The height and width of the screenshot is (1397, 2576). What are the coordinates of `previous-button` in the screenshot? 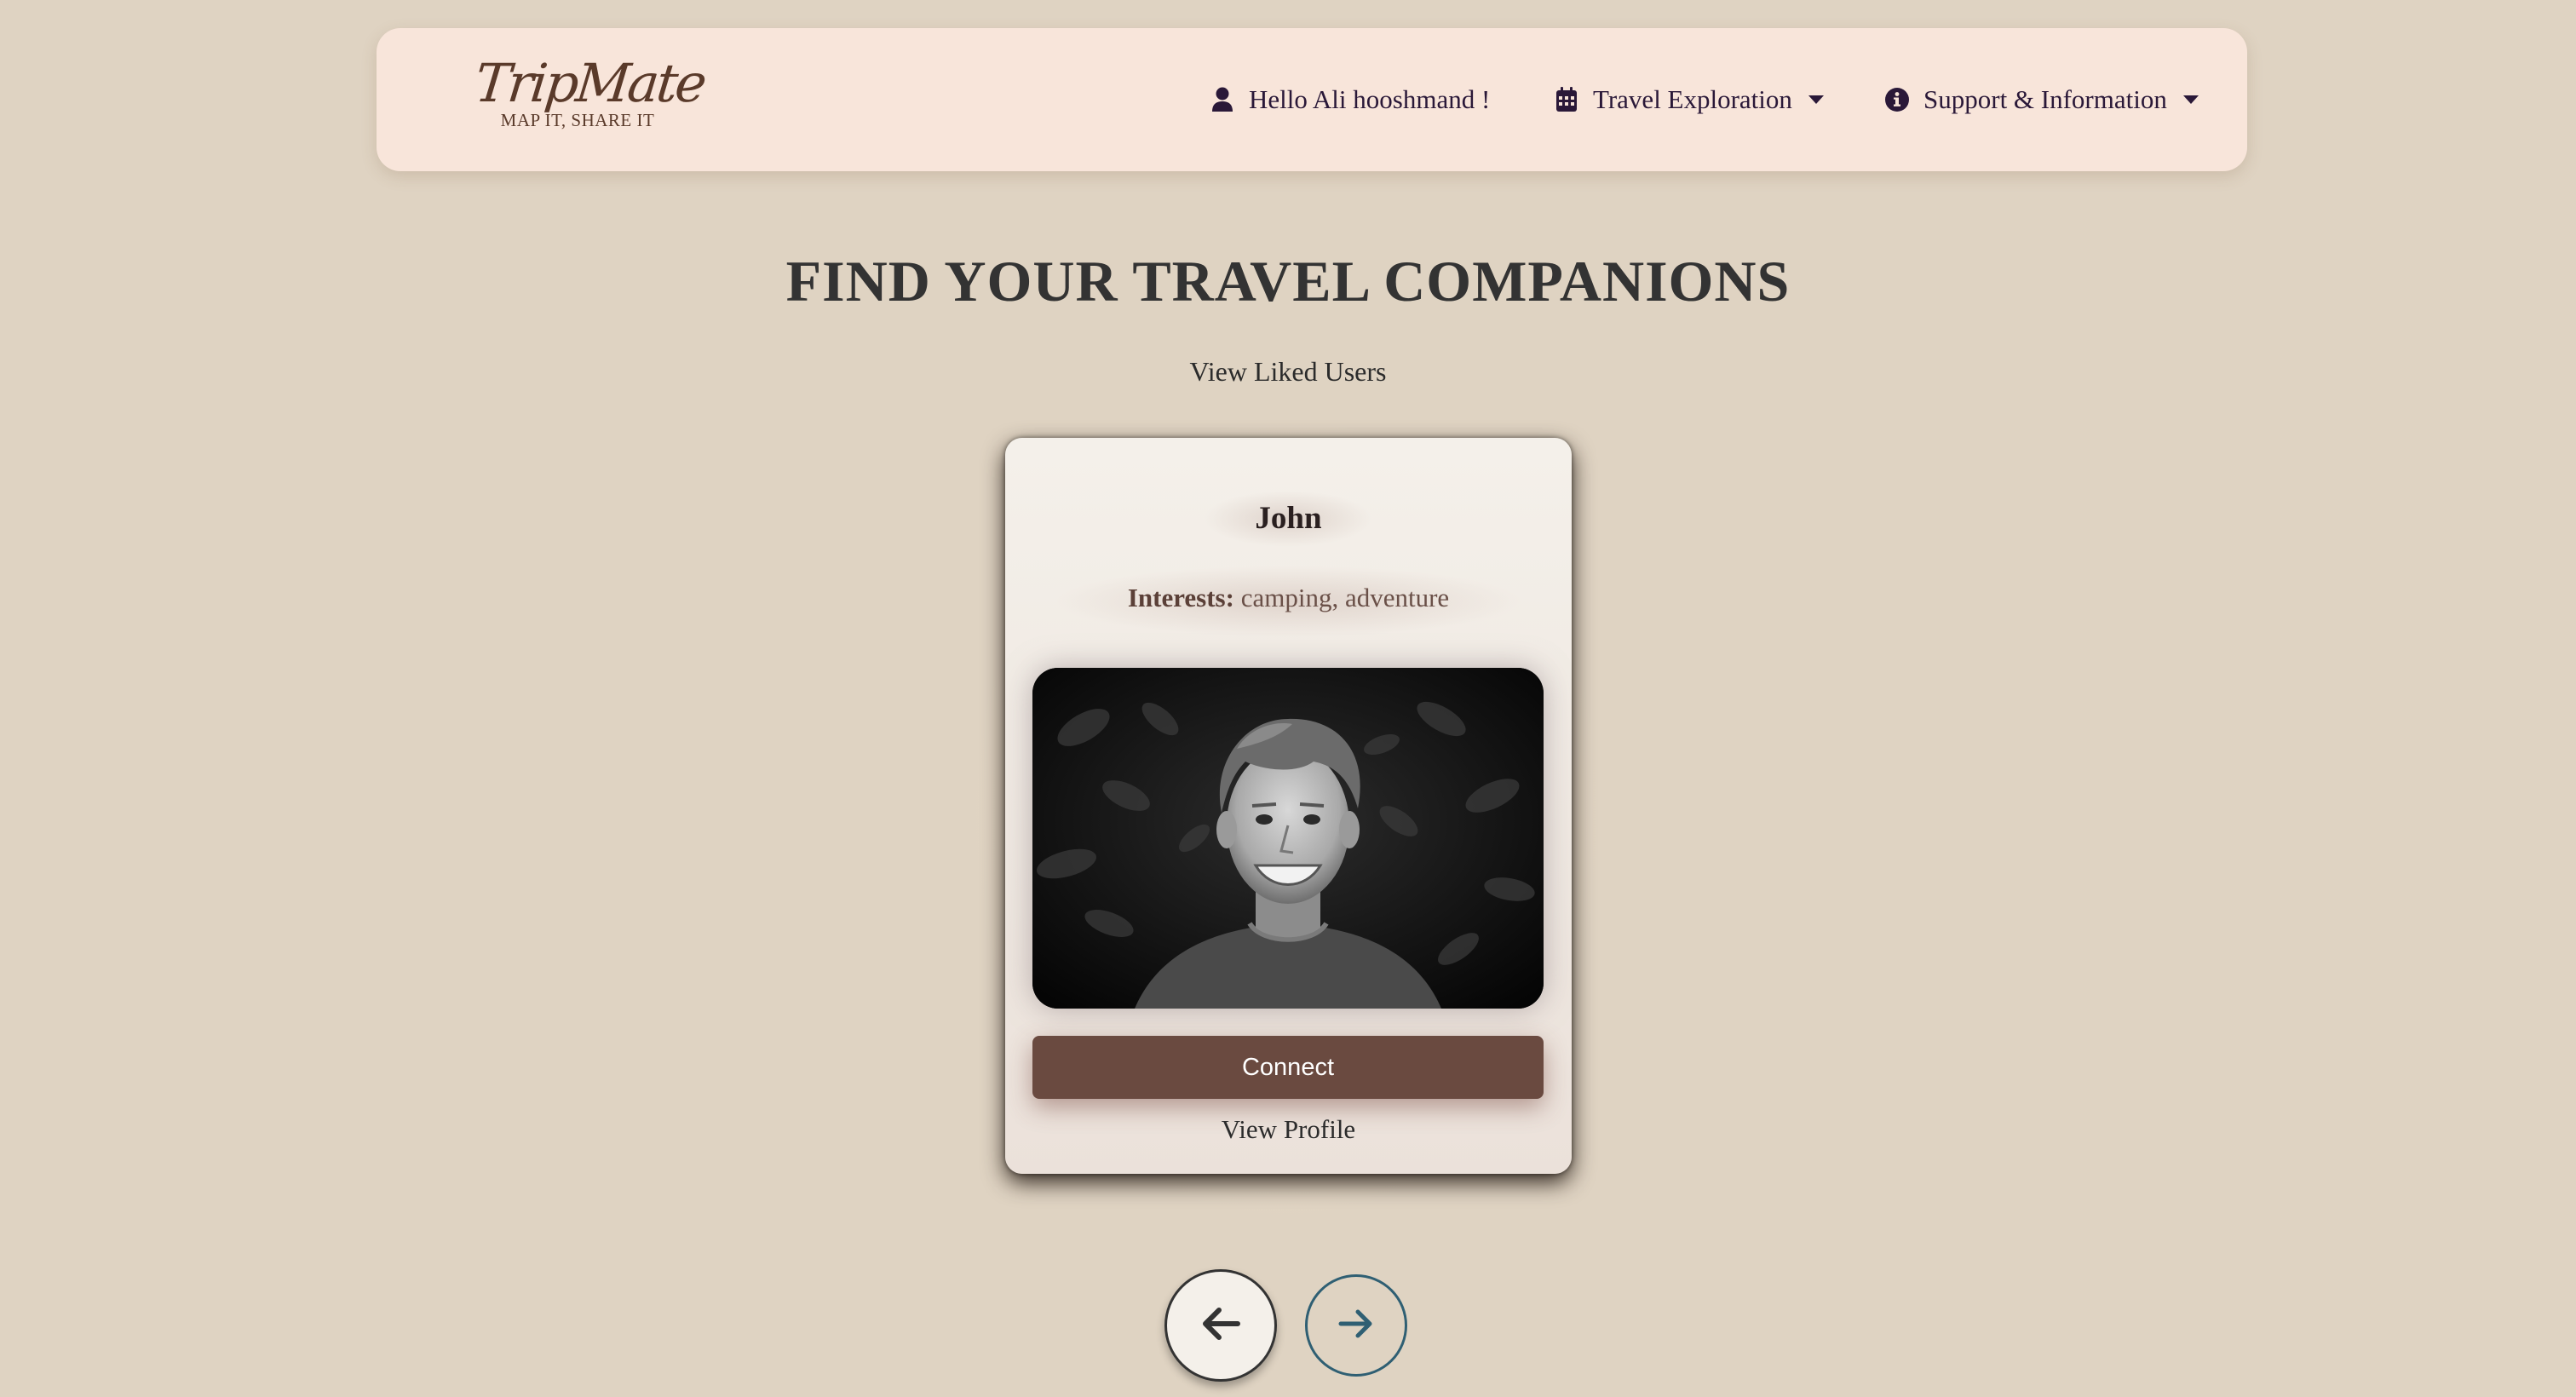 It's located at (1220, 1325).